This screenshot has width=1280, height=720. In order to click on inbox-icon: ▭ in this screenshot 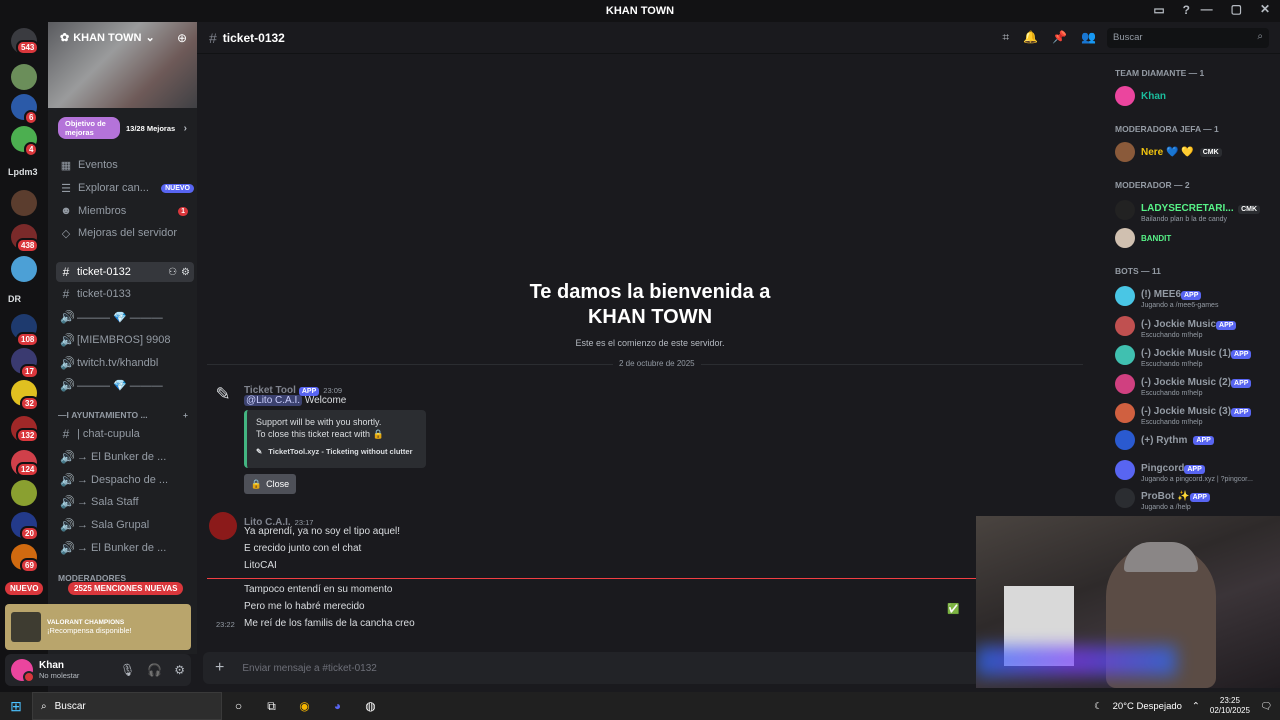, I will do `click(1158, 10)`.